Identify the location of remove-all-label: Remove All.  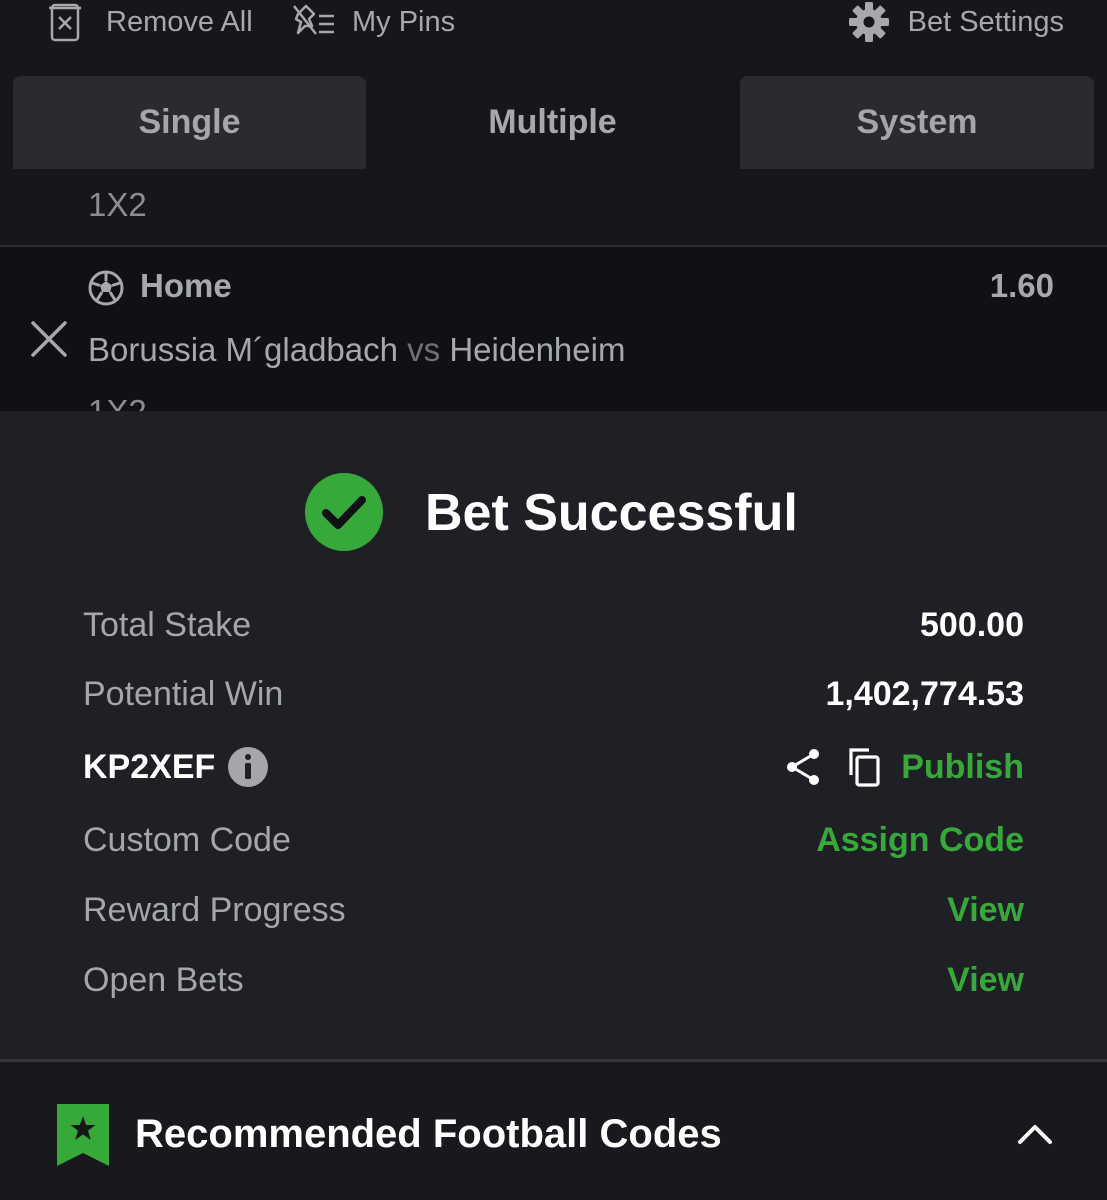
(179, 21).